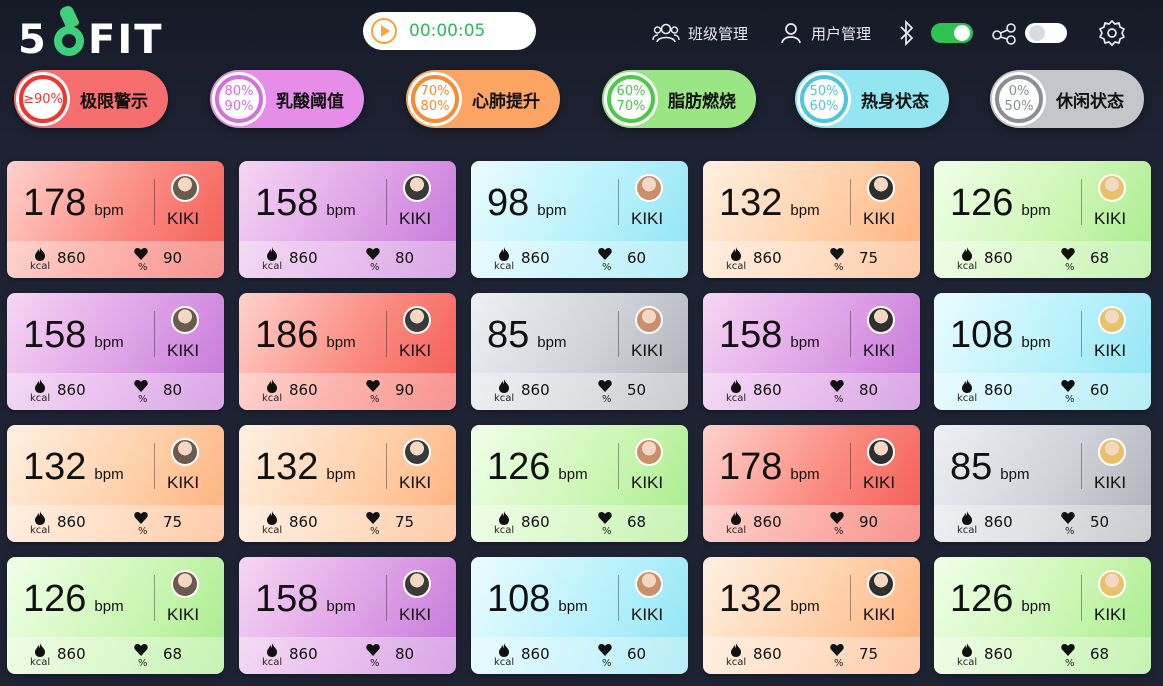 The image size is (1163, 686). I want to click on zone-pill: 0% 50% 休闲状态, so click(1067, 99).